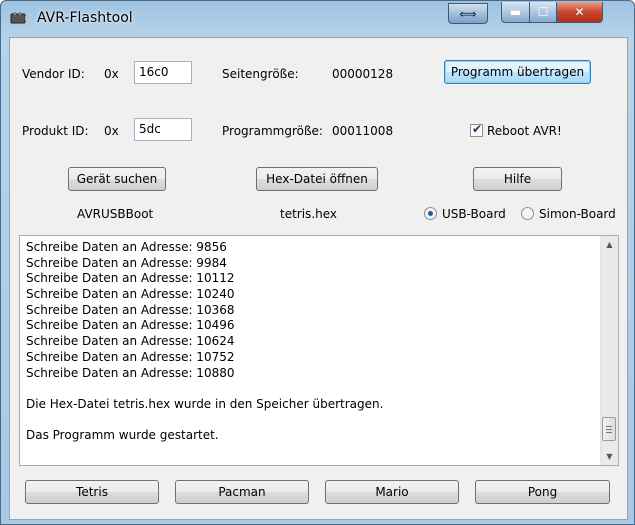  I want to click on log-line: Schreibe Daten an Adresse: 10240, so click(130, 294).